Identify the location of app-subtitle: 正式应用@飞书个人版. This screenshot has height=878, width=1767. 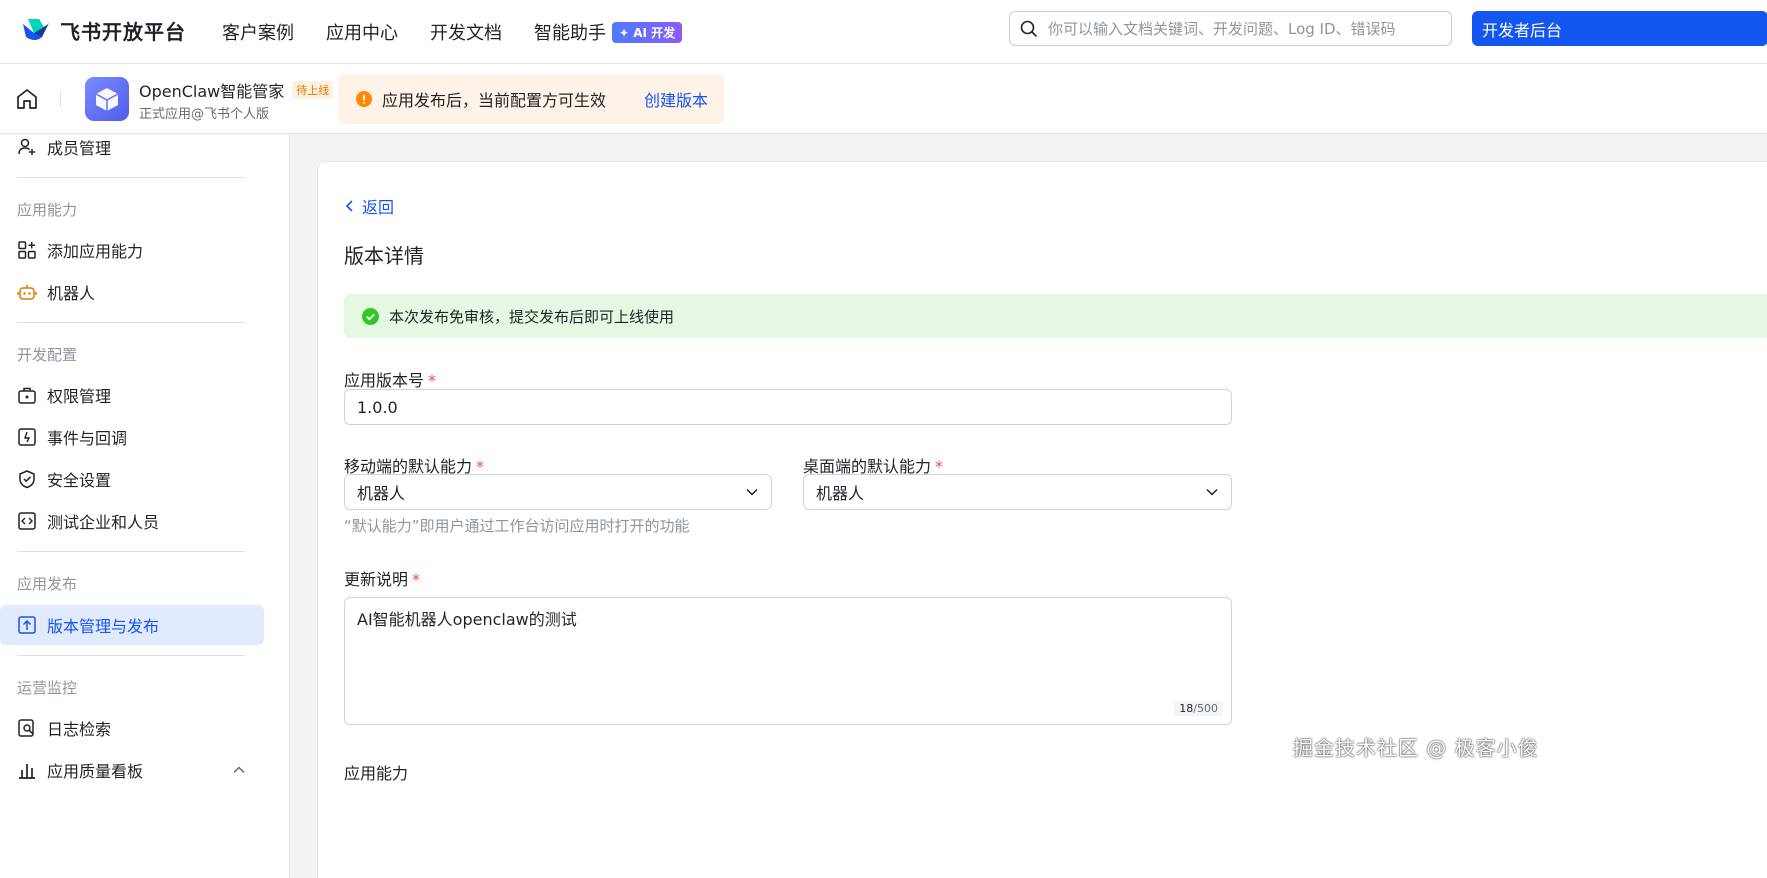
(204, 114).